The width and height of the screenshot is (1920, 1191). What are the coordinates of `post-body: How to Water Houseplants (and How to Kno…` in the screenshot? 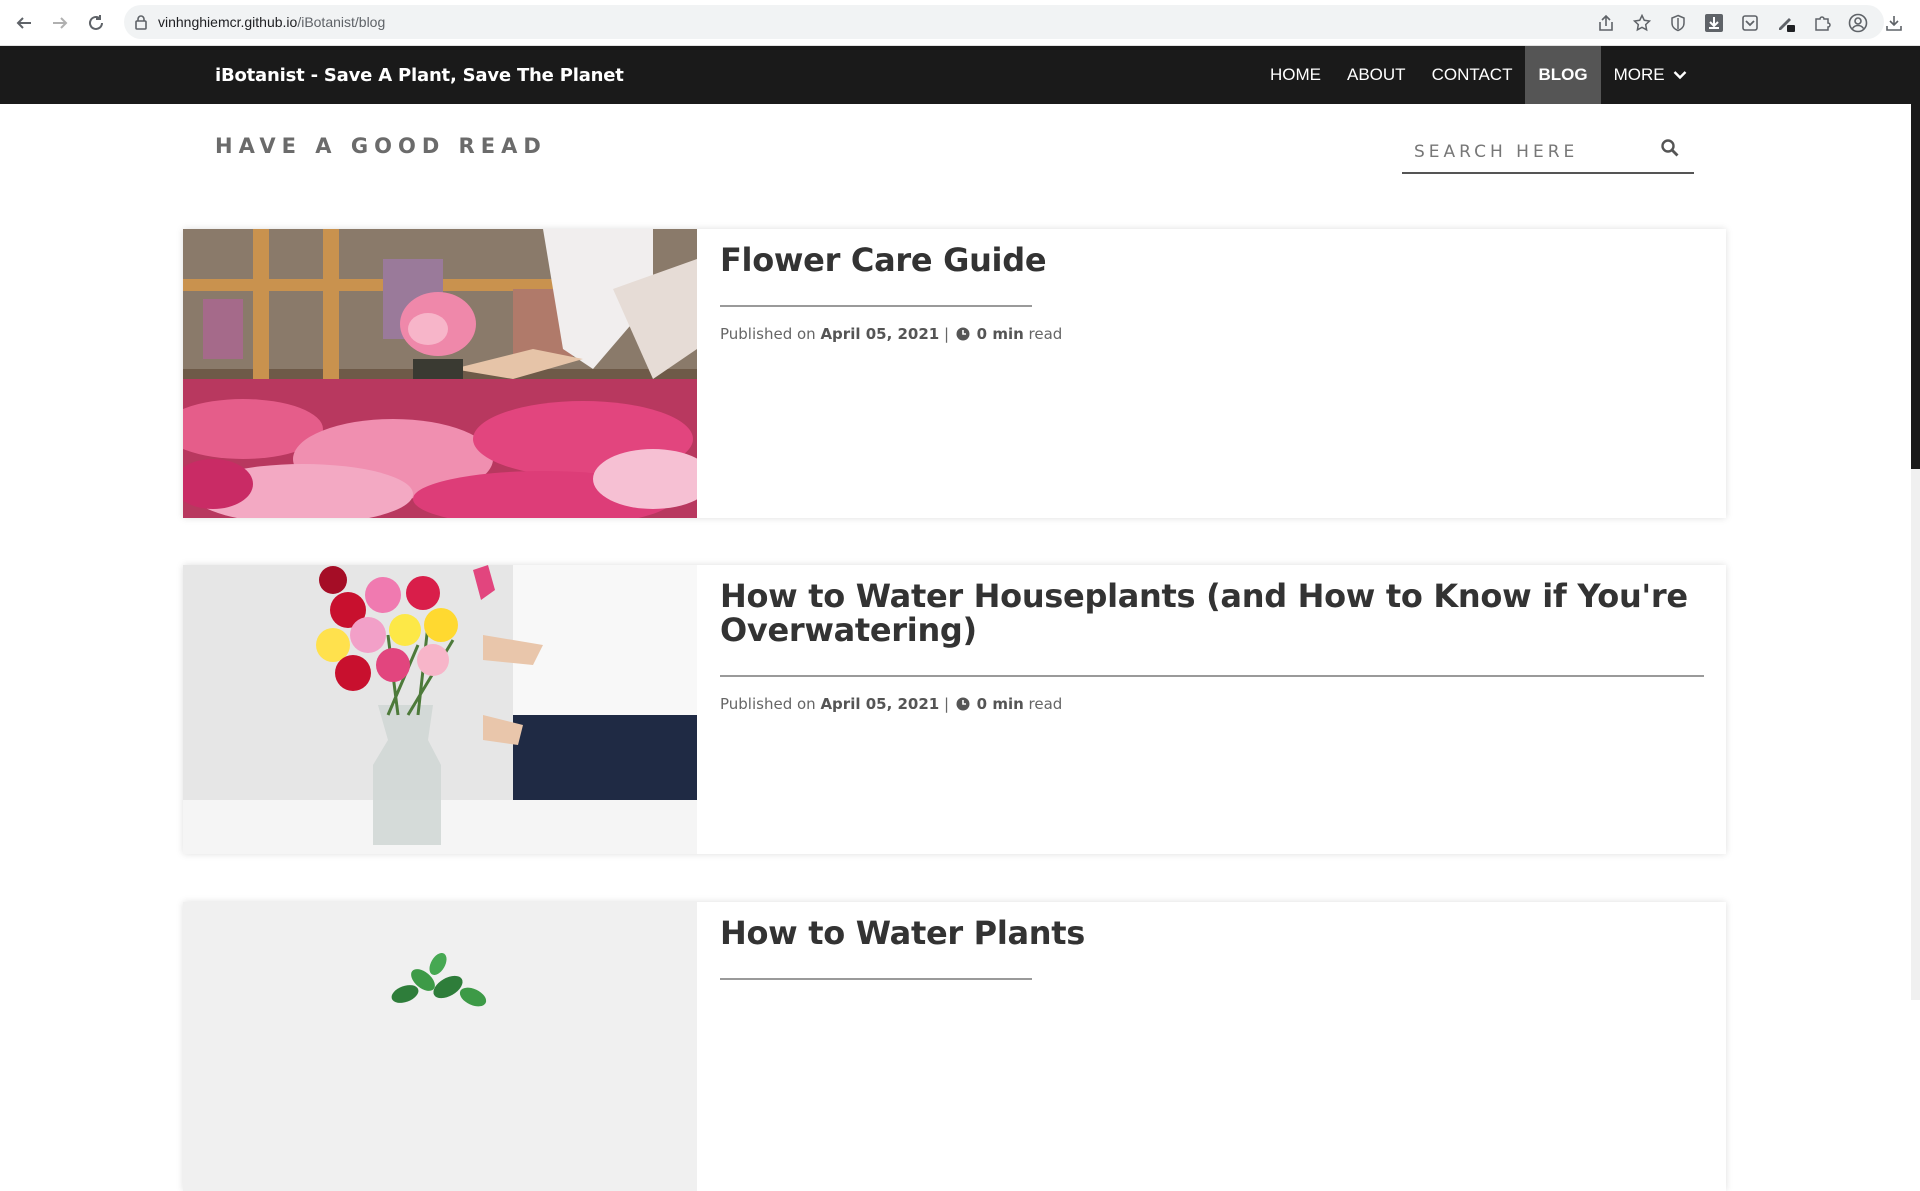 It's located at (1212, 647).